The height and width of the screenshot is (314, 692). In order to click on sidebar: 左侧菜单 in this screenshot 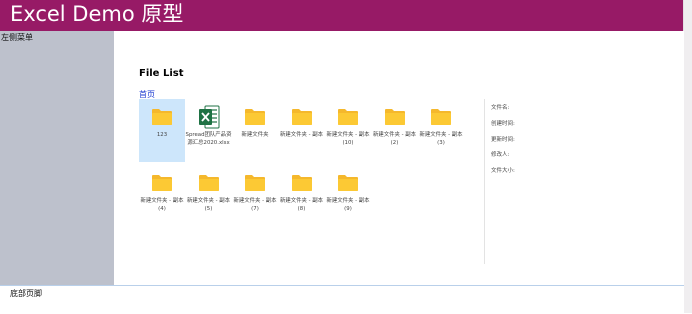, I will do `click(57, 158)`.